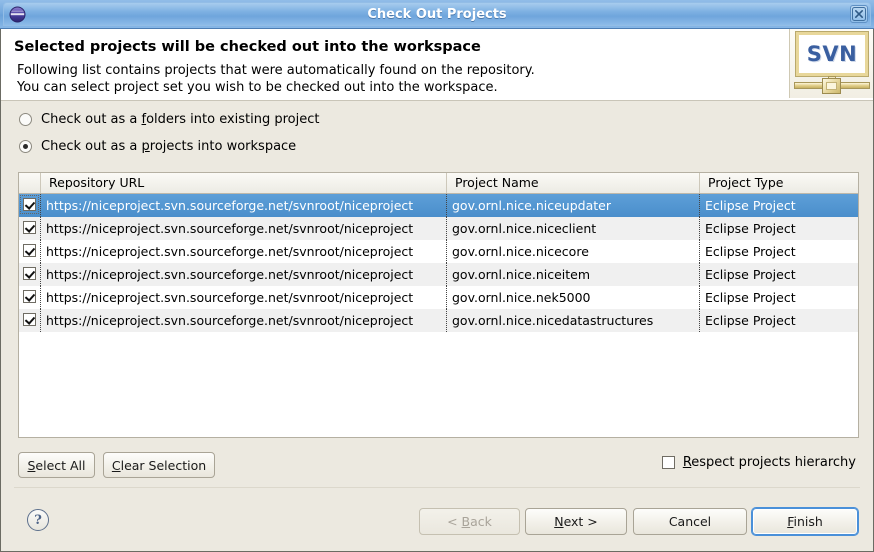  I want to click on clear-selection-mnemonic: C, so click(116, 465).